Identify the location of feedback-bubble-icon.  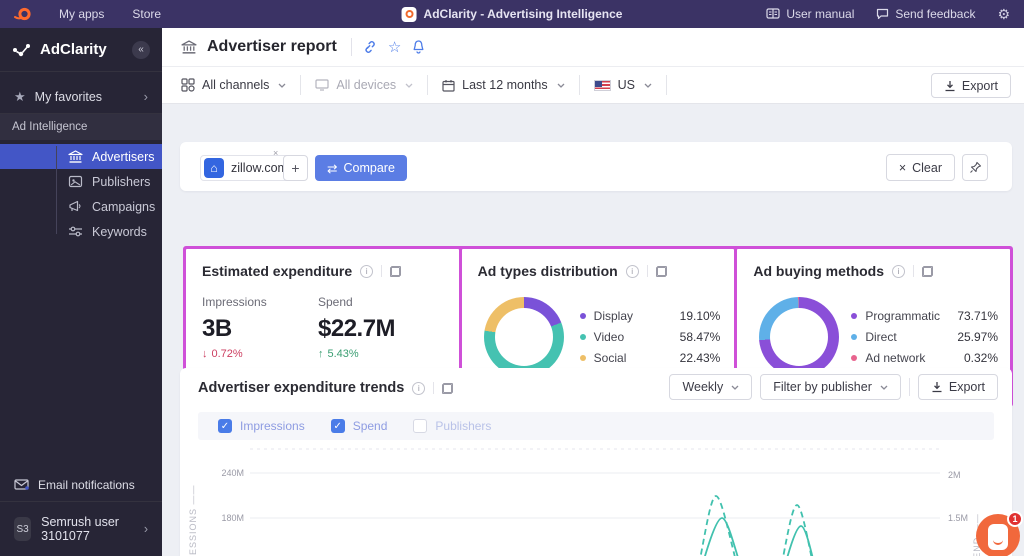
(883, 14).